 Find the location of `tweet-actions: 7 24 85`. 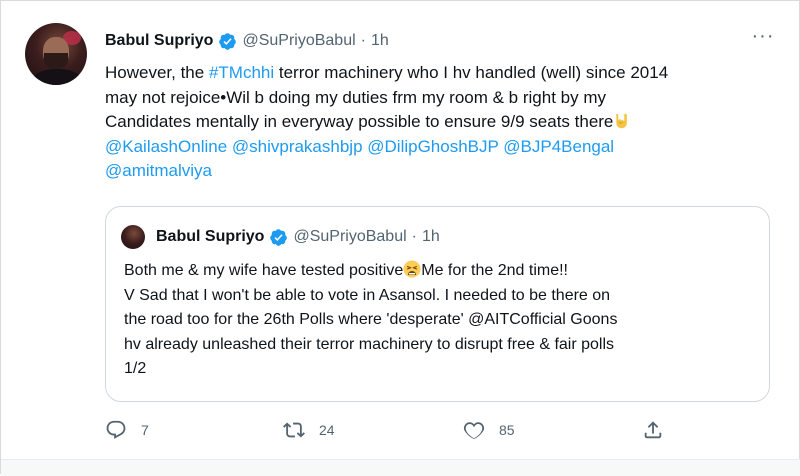

tweet-actions: 7 24 85 is located at coordinates (400, 430).